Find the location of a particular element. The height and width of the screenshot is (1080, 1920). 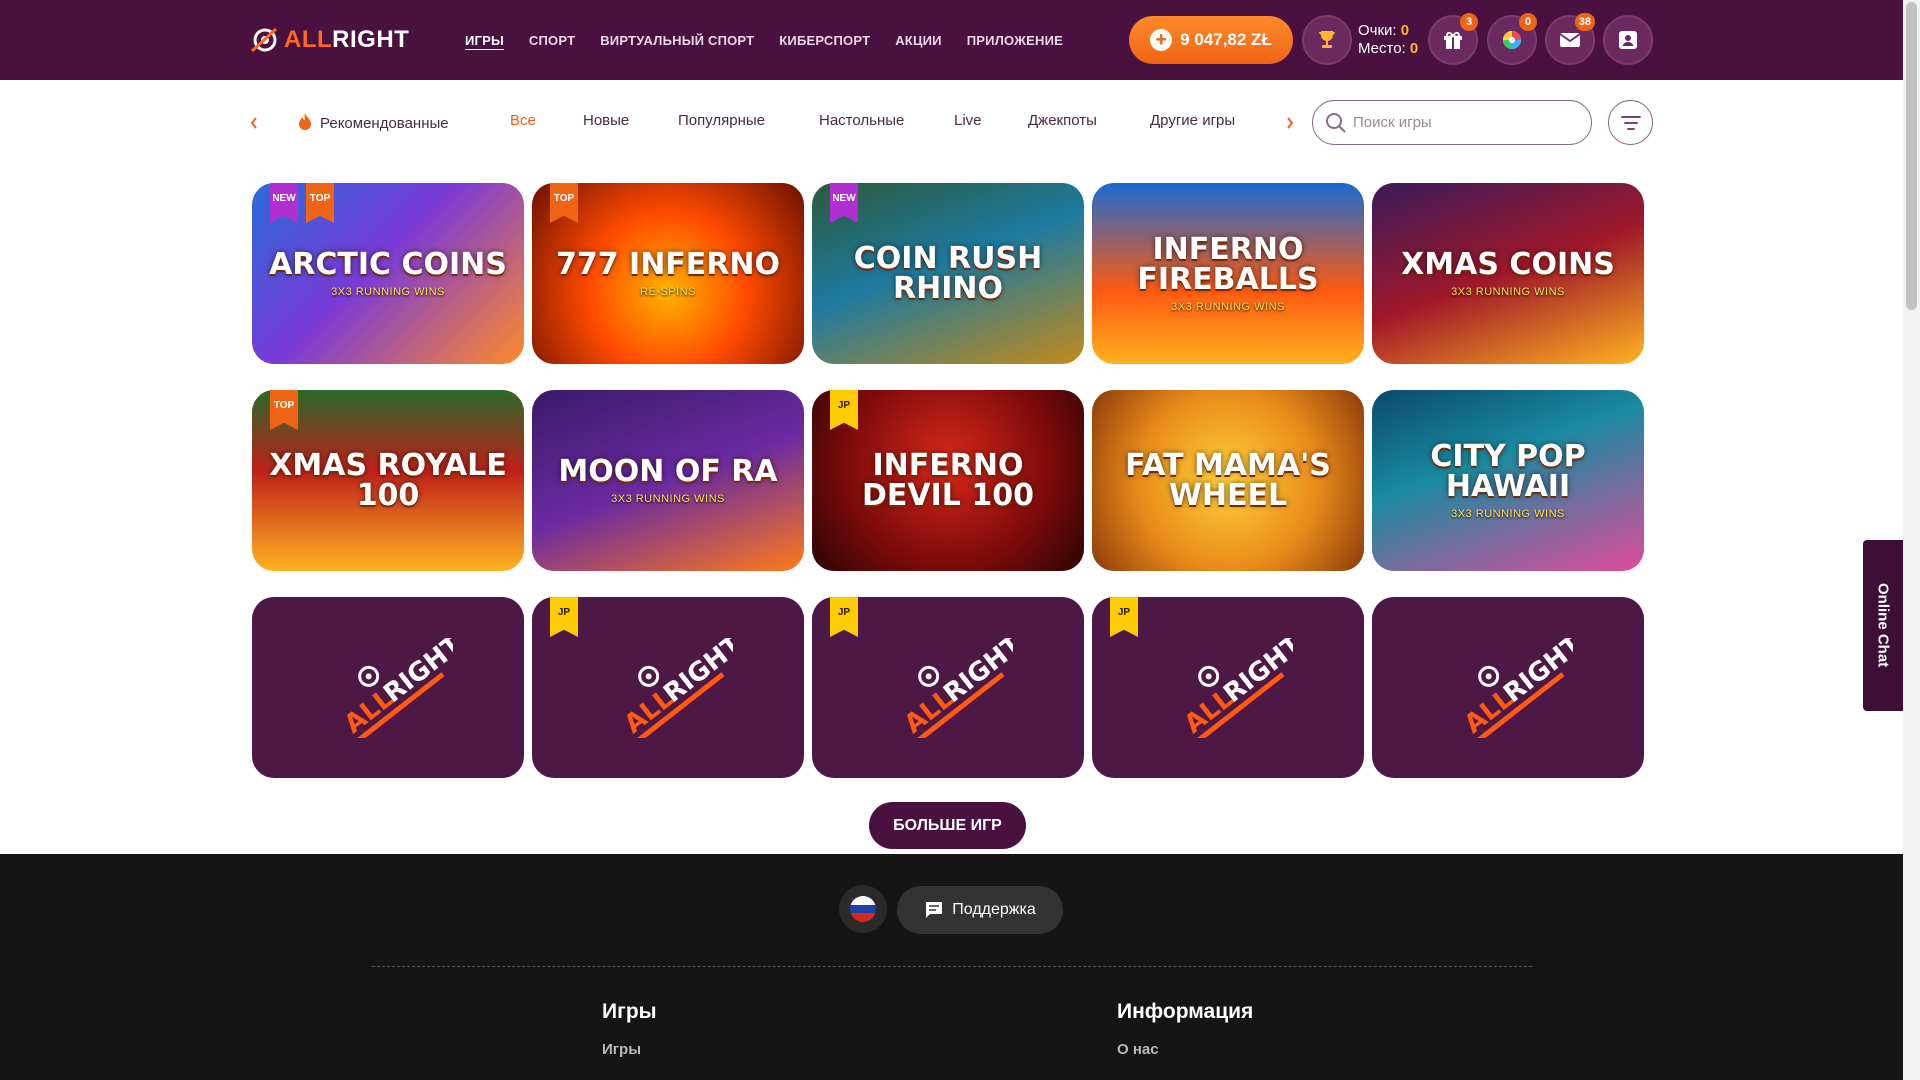

tournament-button is located at coordinates (1327, 40).